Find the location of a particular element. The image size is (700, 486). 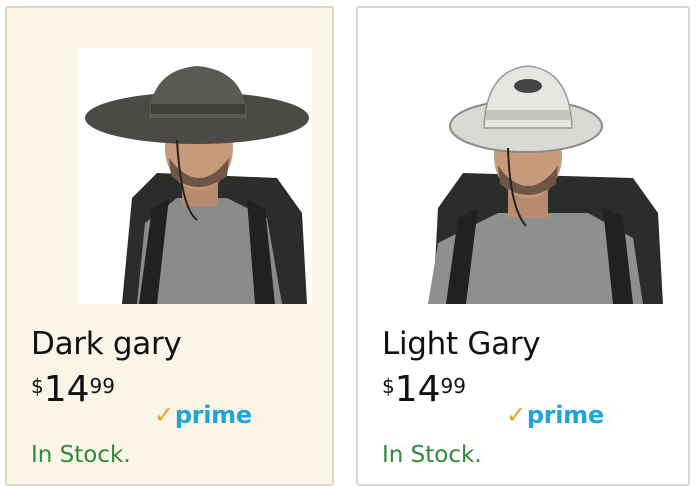

product-name: Light Gary is located at coordinates (461, 344).